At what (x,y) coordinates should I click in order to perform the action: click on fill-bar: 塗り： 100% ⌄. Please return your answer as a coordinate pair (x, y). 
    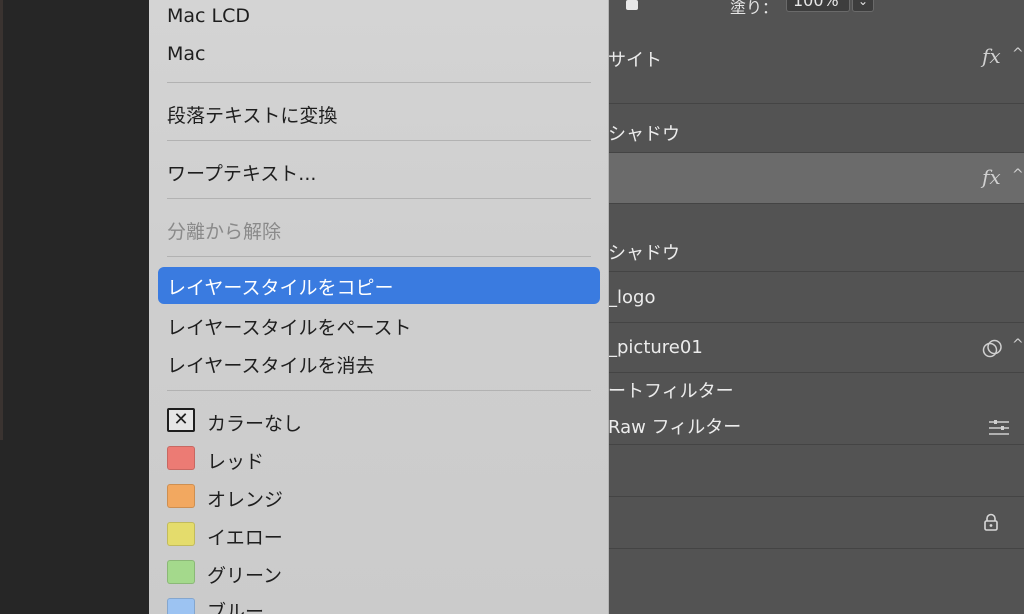
    Looking at the image, I should click on (807, 12).